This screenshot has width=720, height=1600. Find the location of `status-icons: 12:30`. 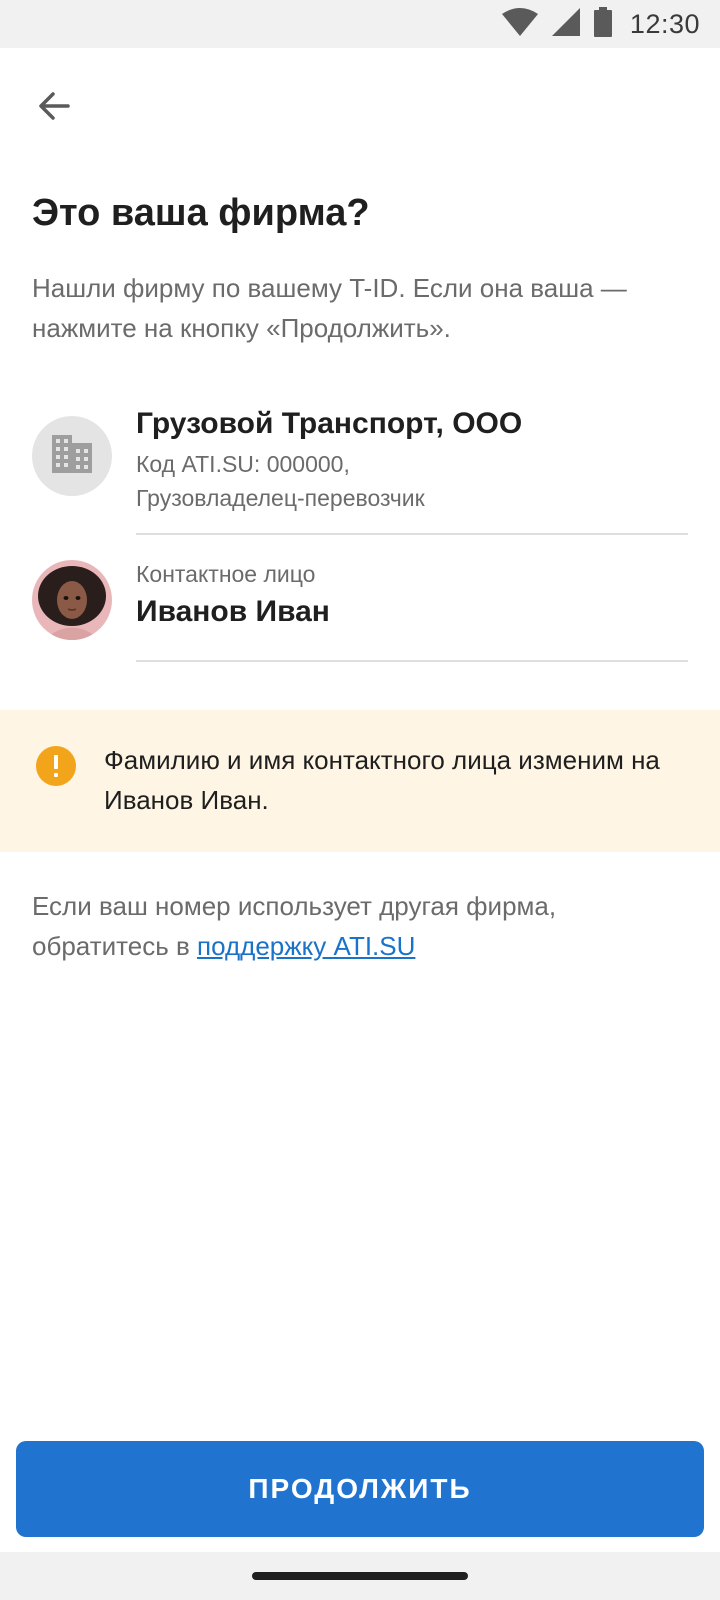

status-icons: 12:30 is located at coordinates (600, 24).